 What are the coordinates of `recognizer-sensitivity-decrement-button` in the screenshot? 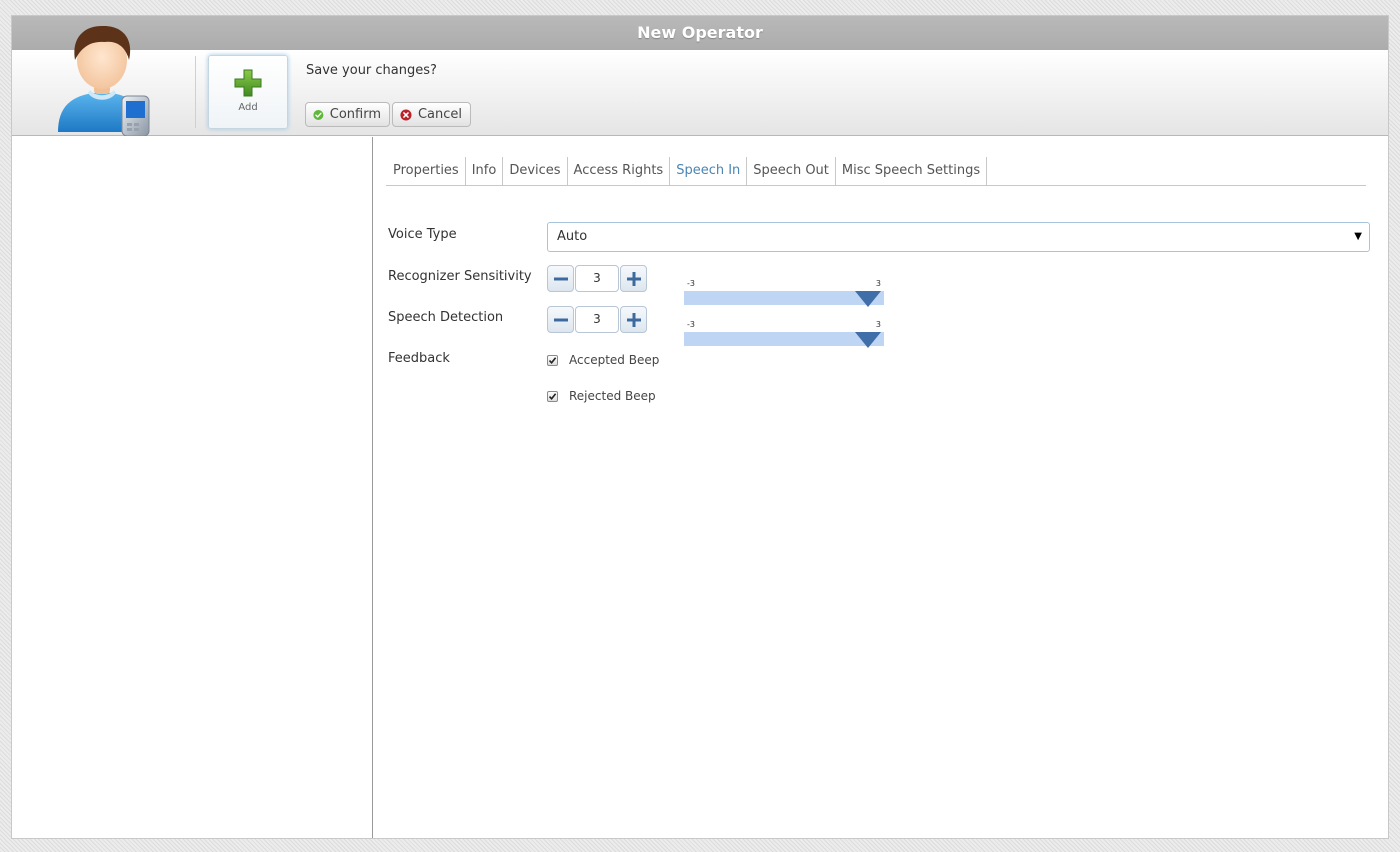 It's located at (560, 278).